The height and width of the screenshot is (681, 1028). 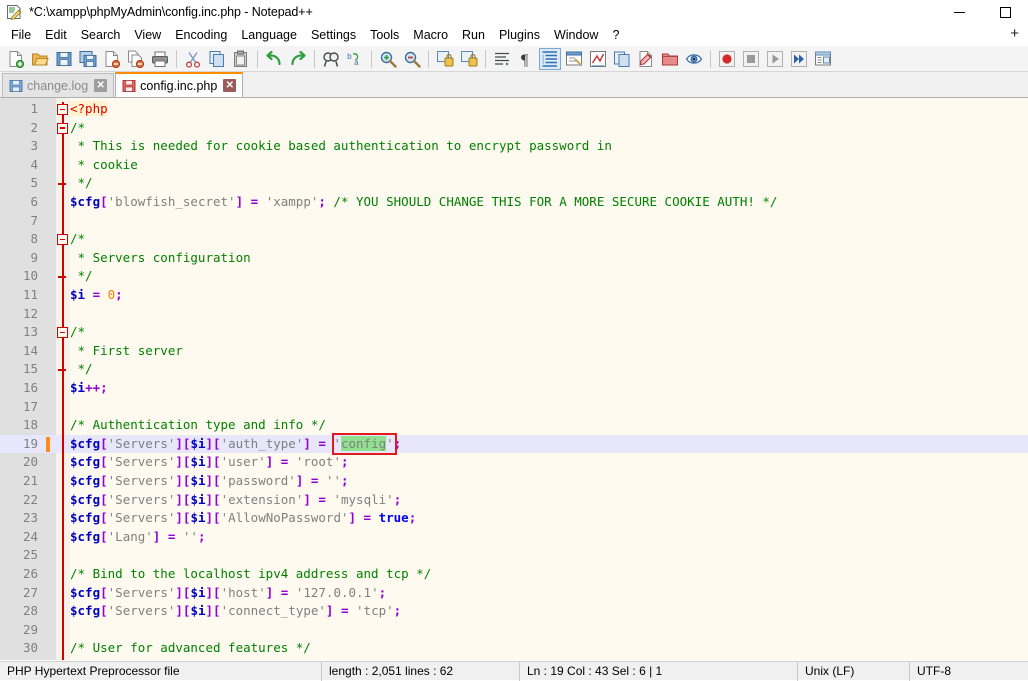 I want to click on code-line: 11$i = 0;, so click(x=514, y=295).